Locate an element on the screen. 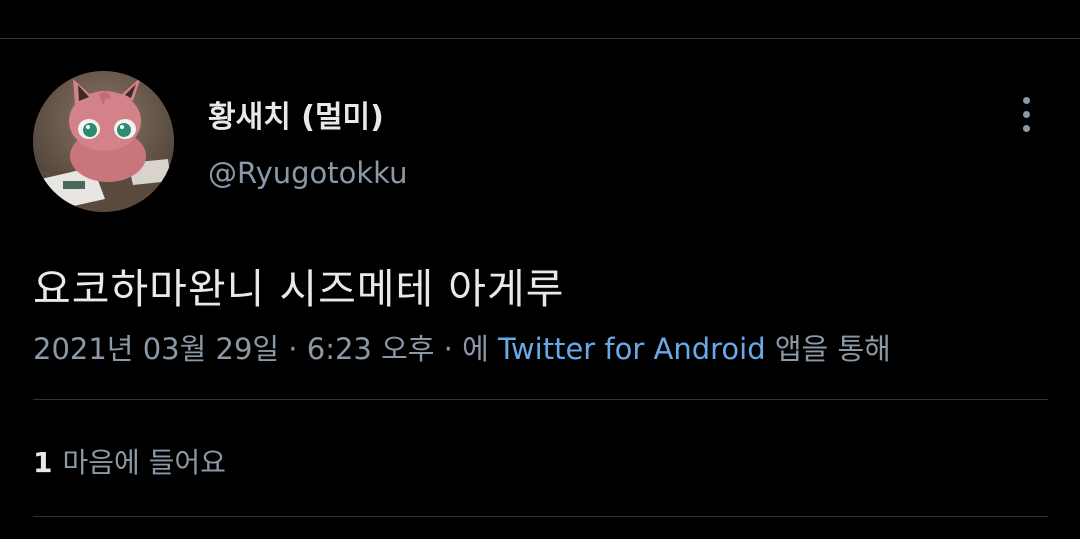 The width and height of the screenshot is (1080, 539). tweet-text: 요코하마완니 시즈메테 아게루 is located at coordinates (299, 289).